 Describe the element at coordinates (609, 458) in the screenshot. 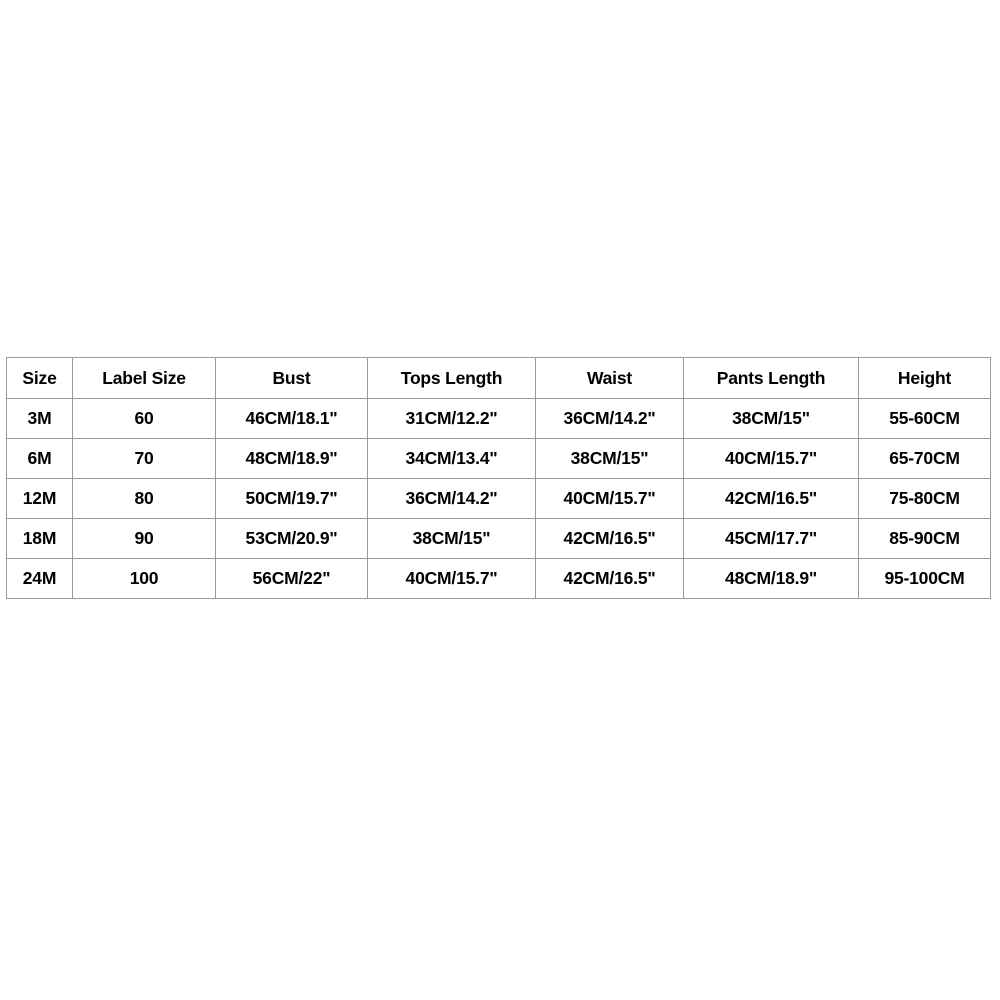

I see `cell-waist: 38CM/15"` at that location.